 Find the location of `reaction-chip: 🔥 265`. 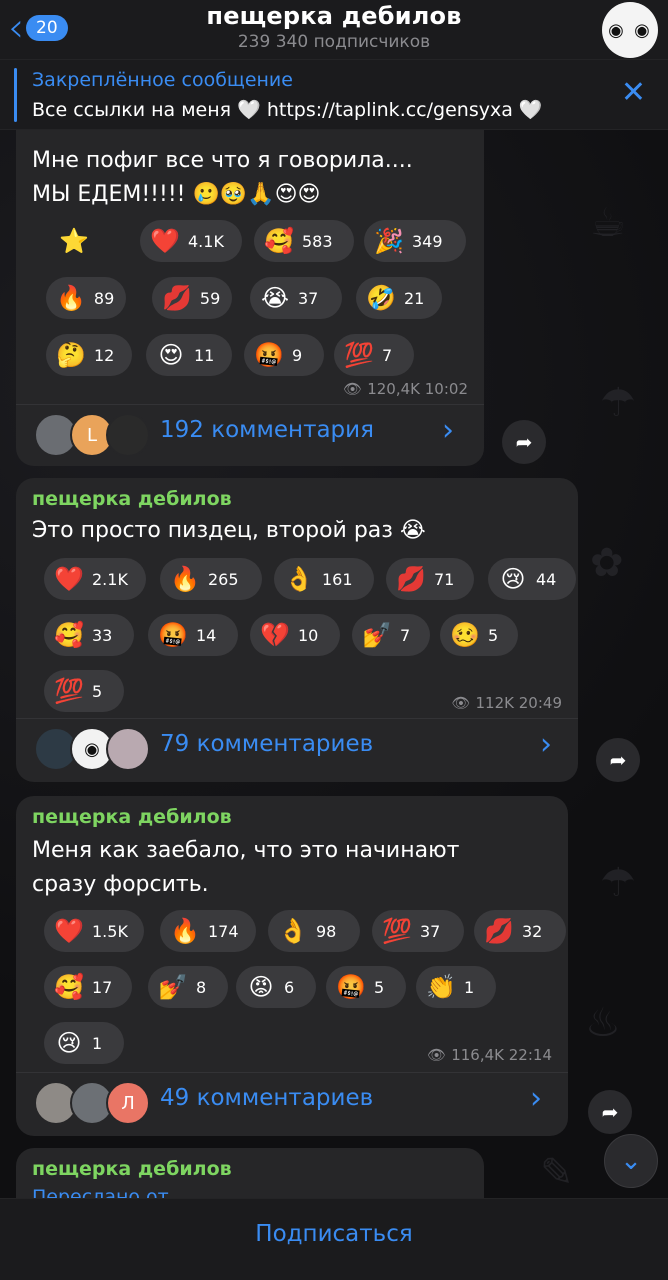

reaction-chip: 🔥 265 is located at coordinates (211, 579).